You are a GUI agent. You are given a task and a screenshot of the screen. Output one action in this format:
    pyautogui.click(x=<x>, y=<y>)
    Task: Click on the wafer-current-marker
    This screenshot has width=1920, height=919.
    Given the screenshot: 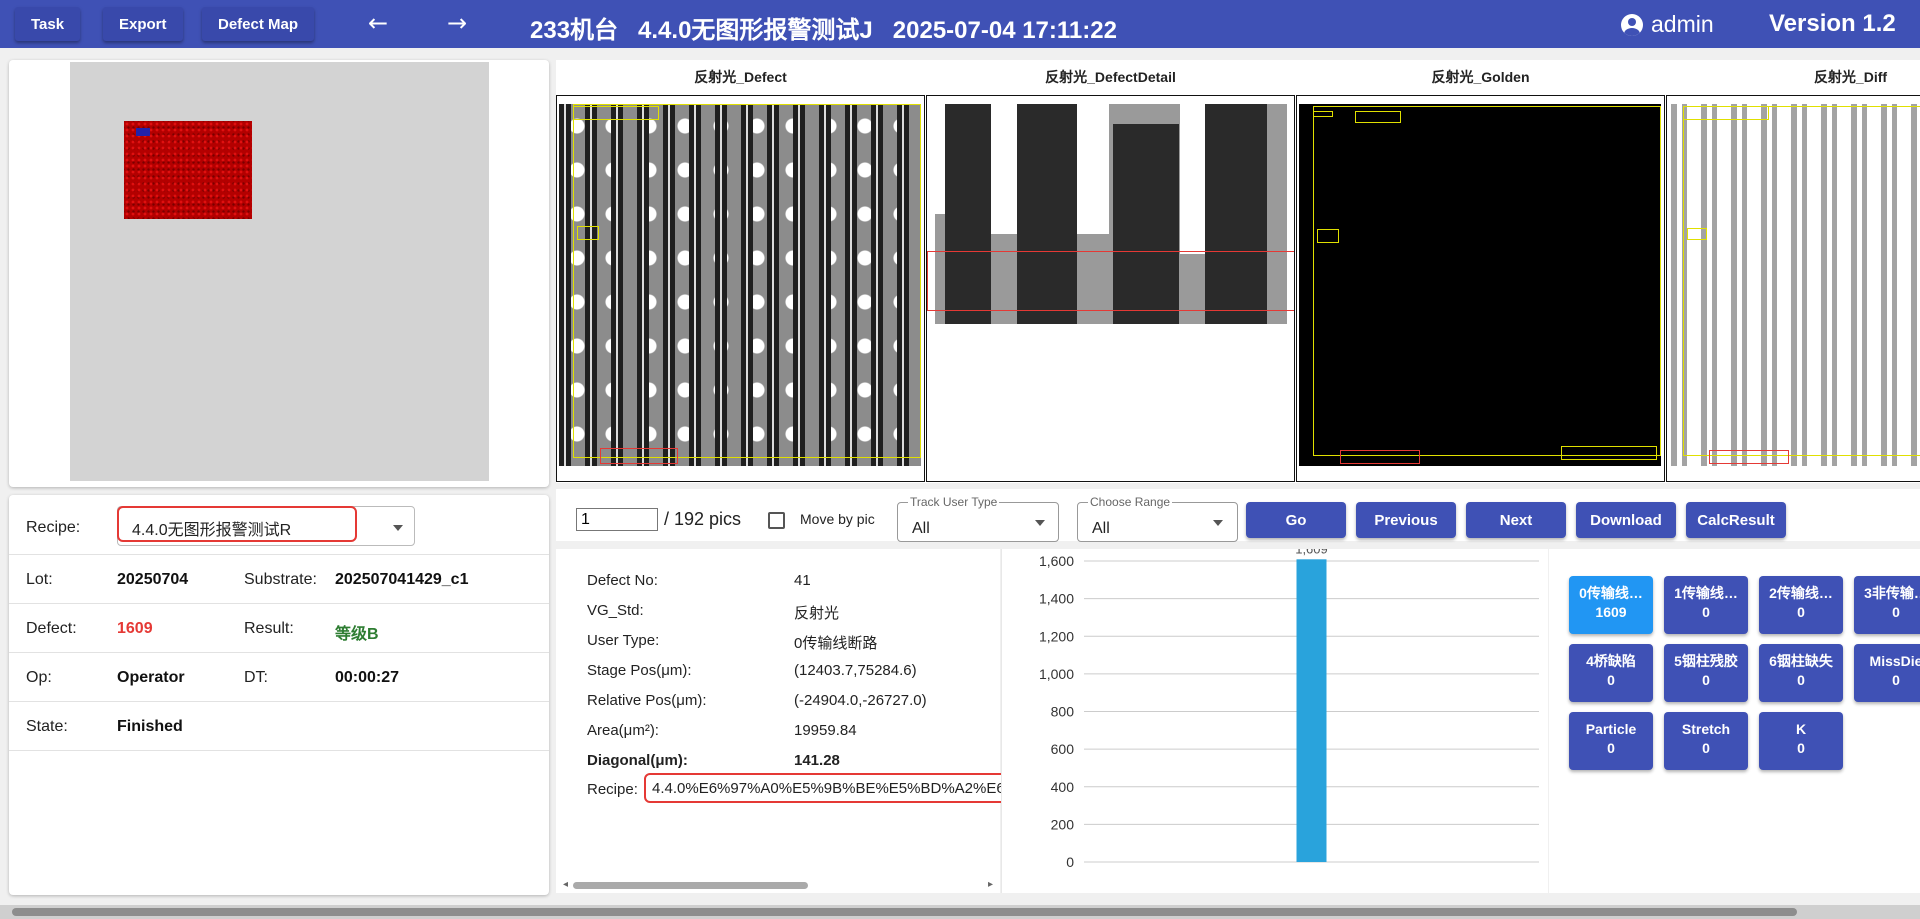 What is the action you would take?
    pyautogui.click(x=143, y=132)
    